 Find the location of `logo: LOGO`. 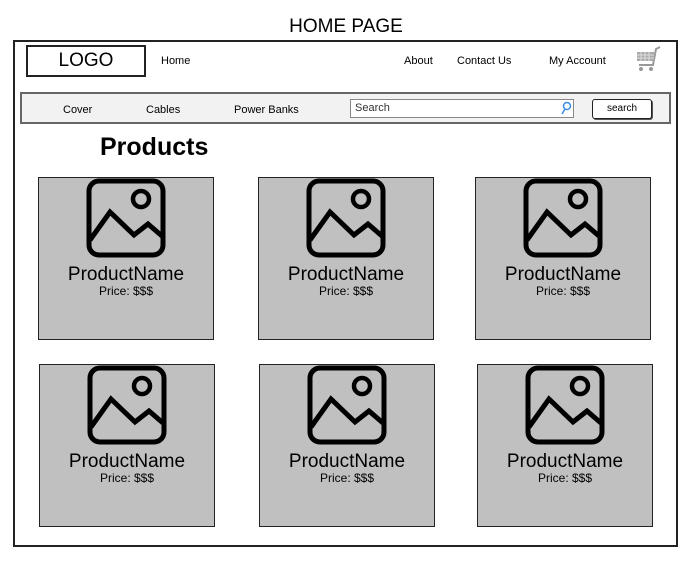

logo: LOGO is located at coordinates (86, 61).